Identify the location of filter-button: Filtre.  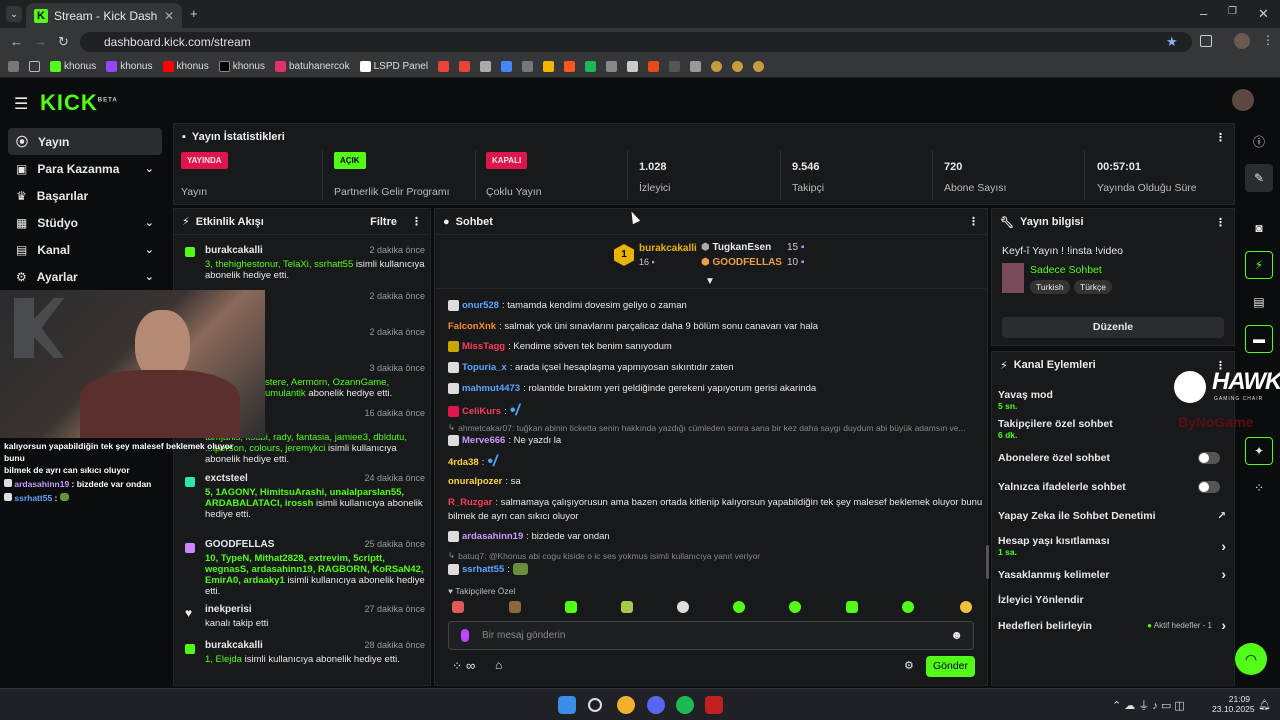
(383, 222).